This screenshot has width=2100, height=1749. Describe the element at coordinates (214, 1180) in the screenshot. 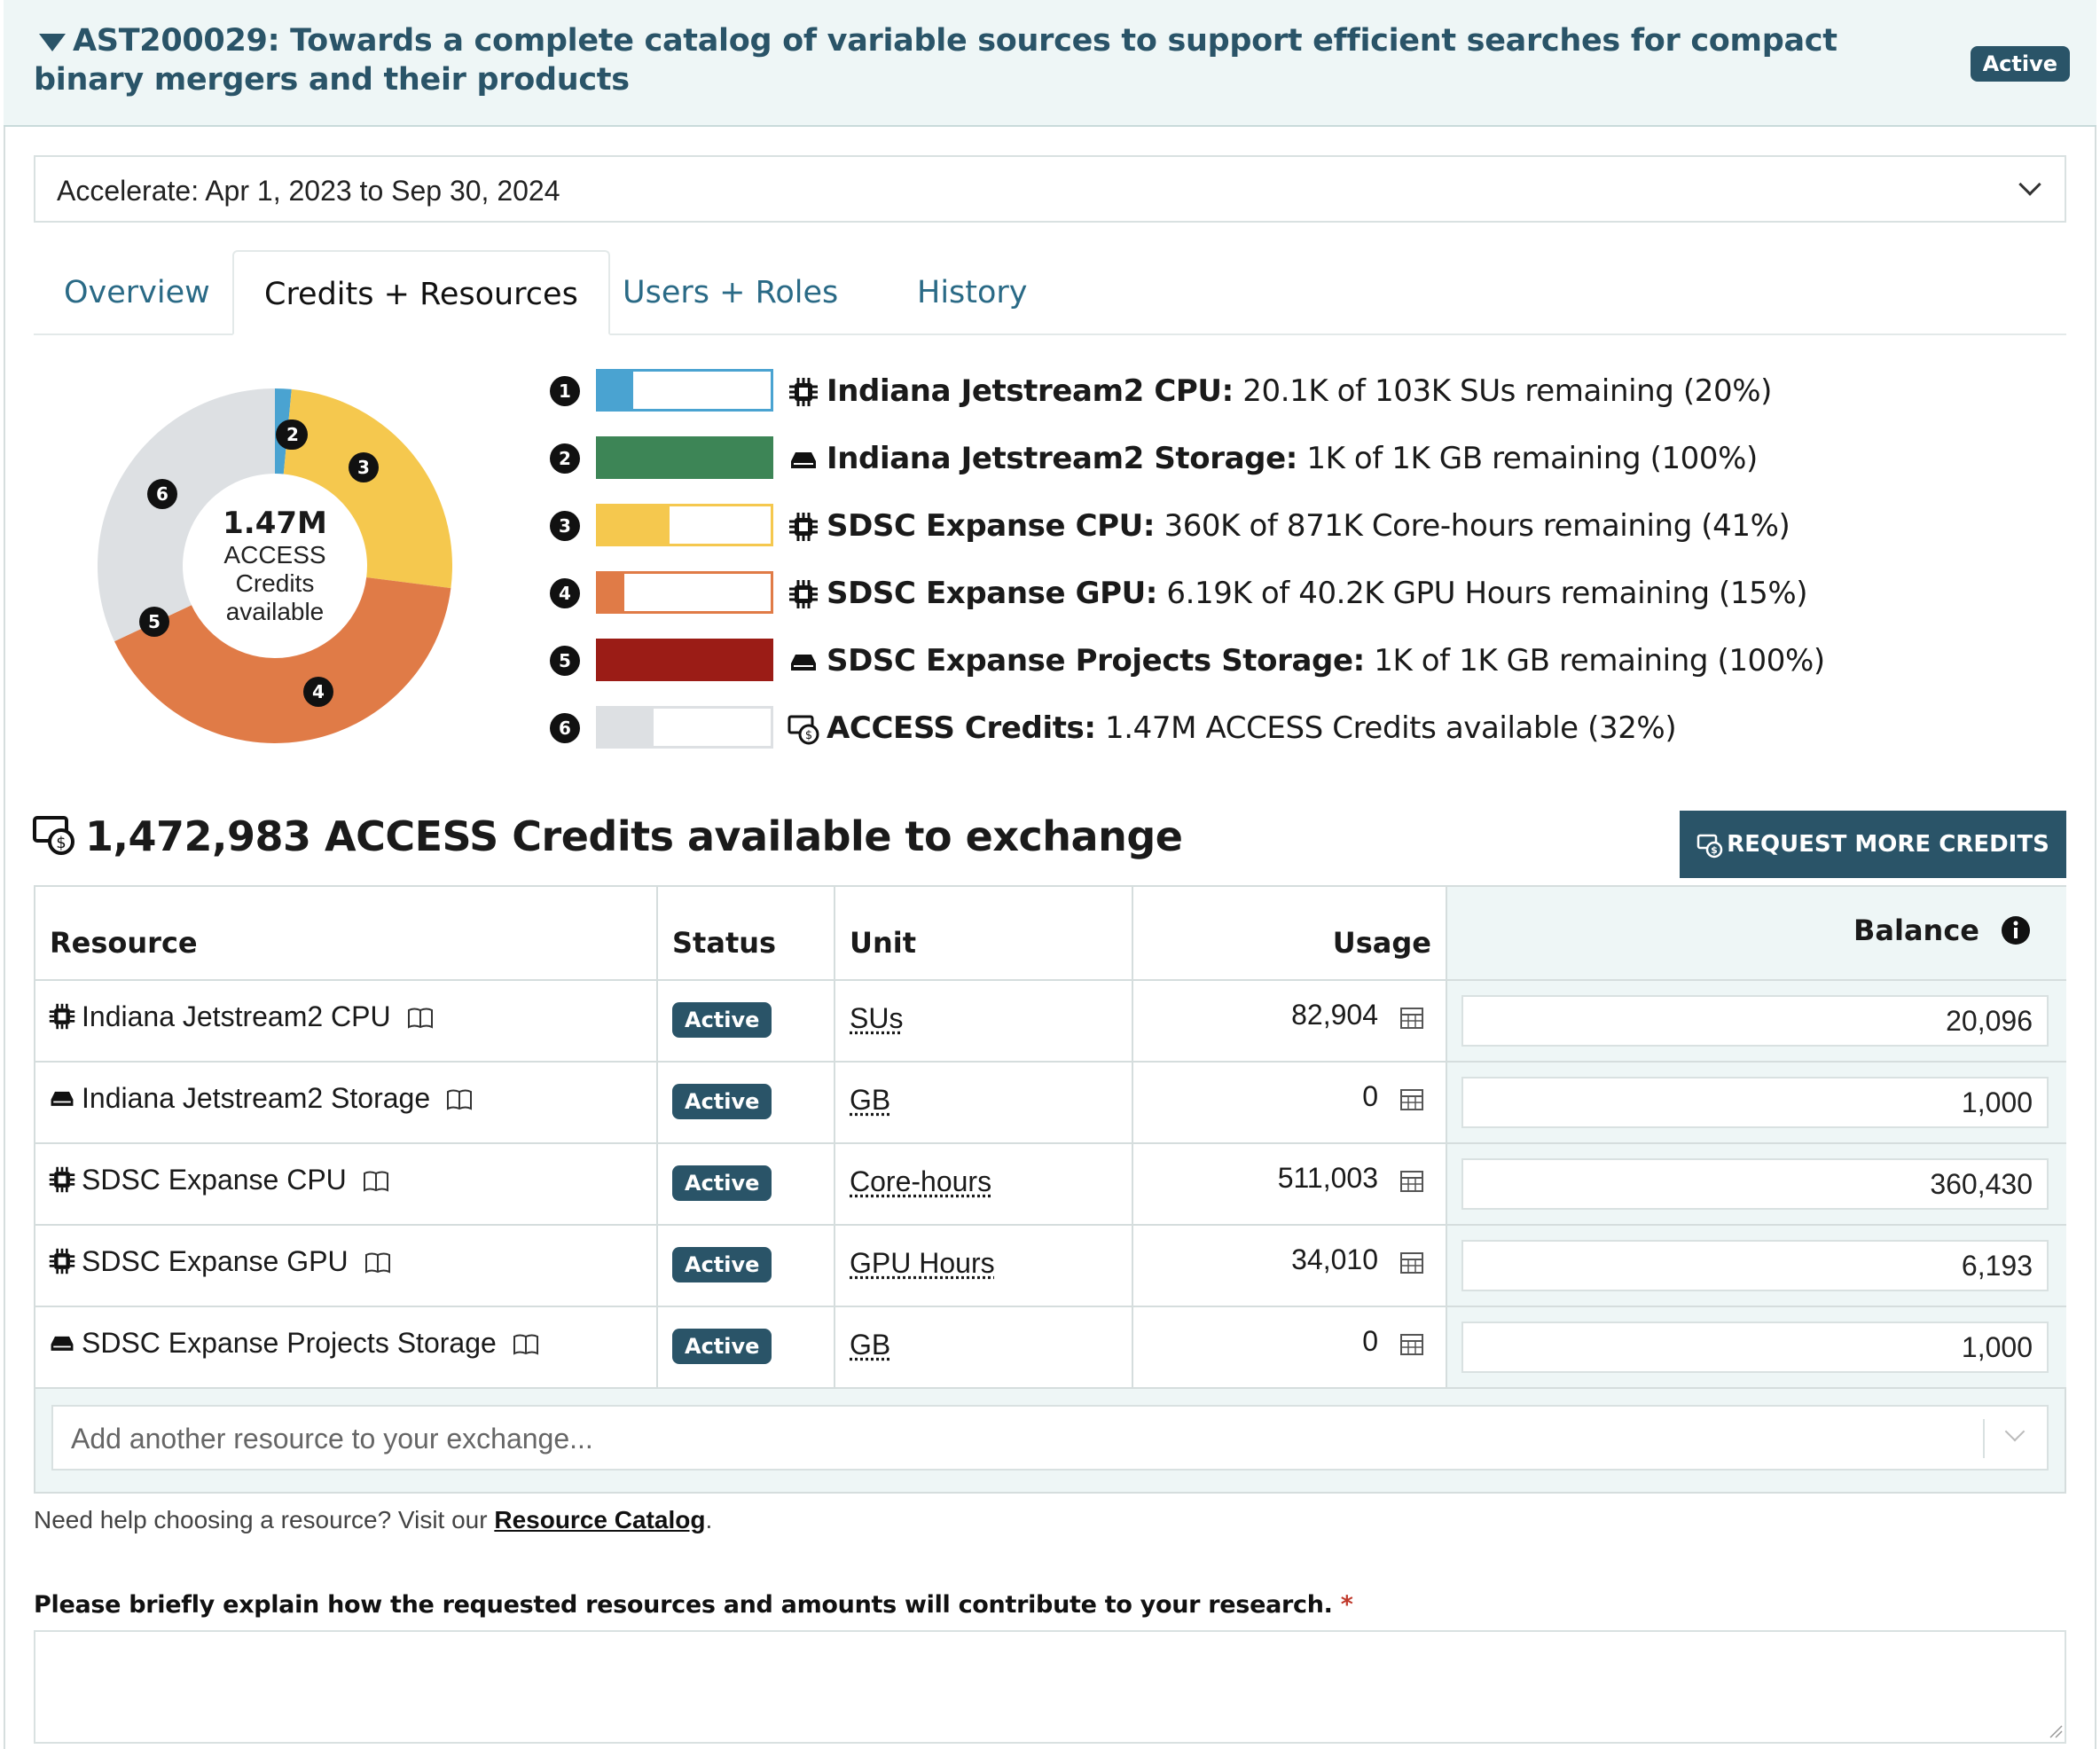

I see `resource-name: SDSC Expanse CPU` at that location.